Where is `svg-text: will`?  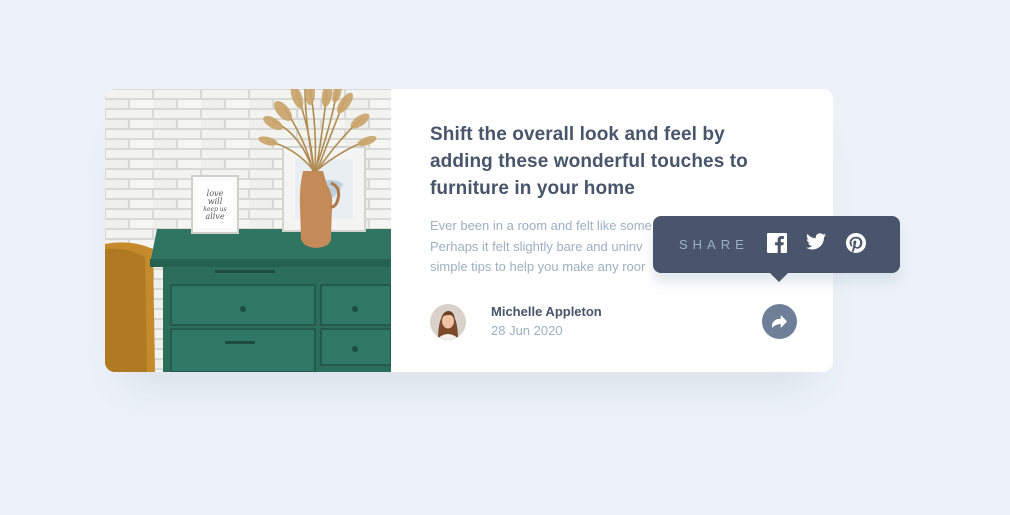
svg-text: will is located at coordinates (215, 201).